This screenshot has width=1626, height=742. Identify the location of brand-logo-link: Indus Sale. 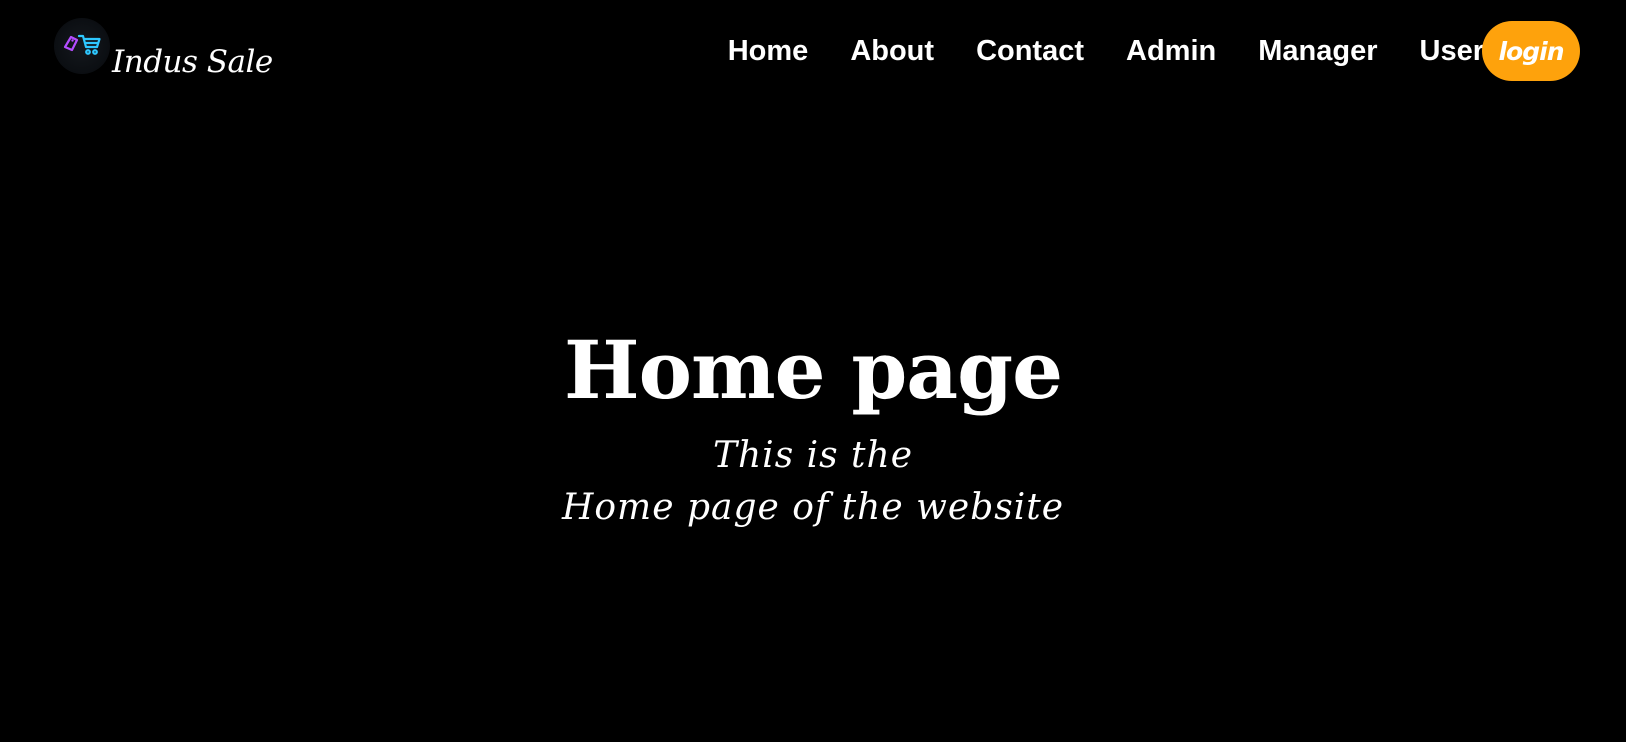
(163, 50).